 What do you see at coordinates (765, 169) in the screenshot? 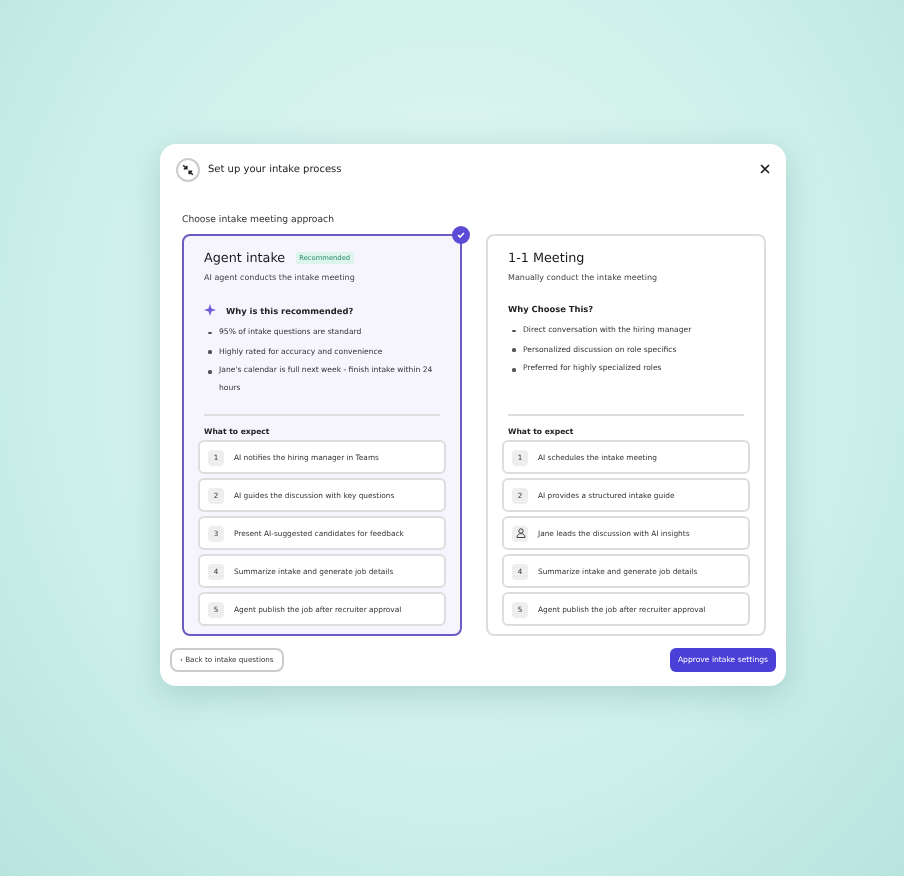
I see `close-icon` at bounding box center [765, 169].